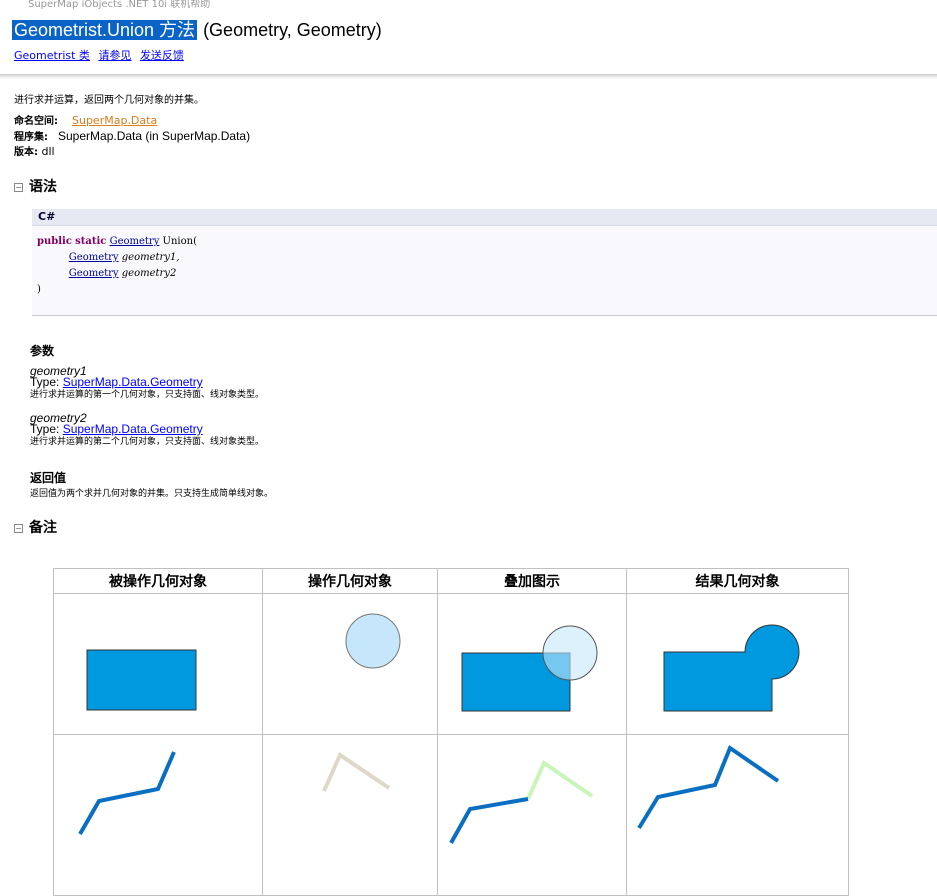 This screenshot has width=937, height=896. I want to click on see-also-link: 请参见, so click(114, 55).